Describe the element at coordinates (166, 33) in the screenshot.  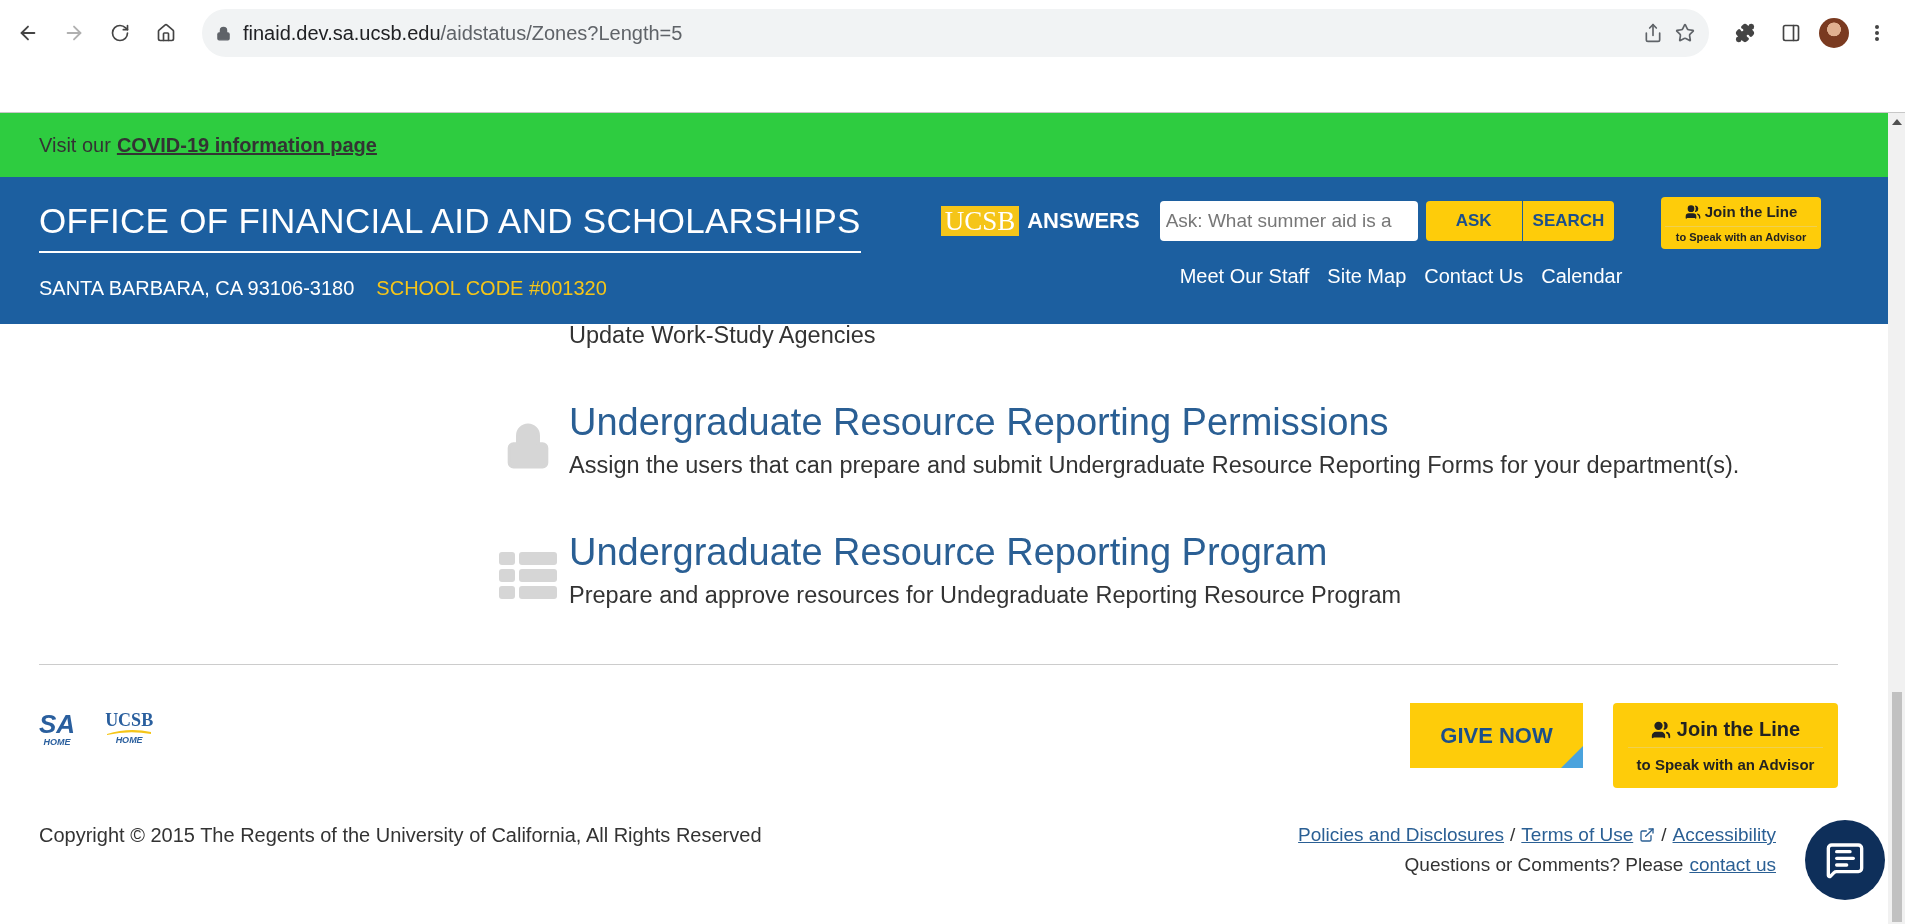
I see `home-icon` at that location.